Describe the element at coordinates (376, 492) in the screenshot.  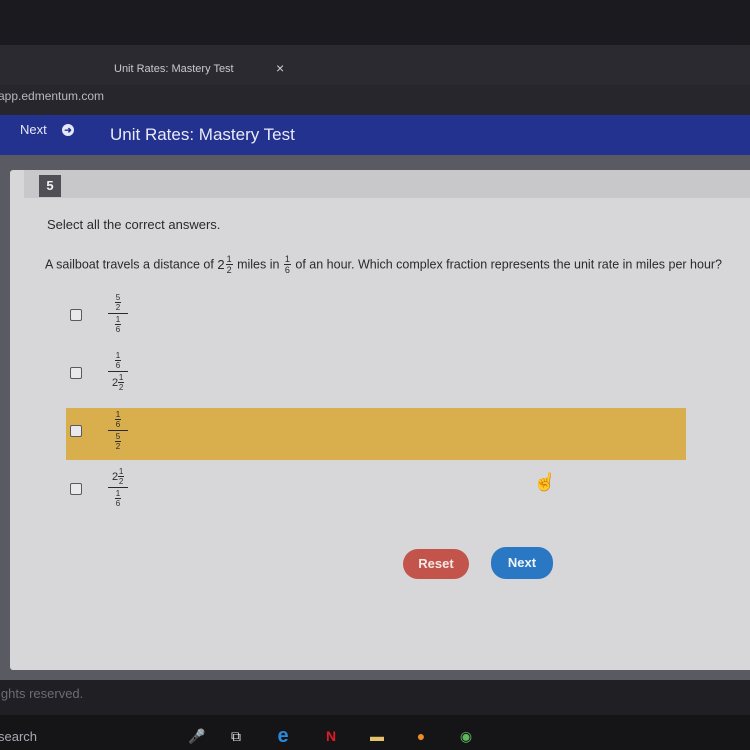
I see `answer-option-4: 2 1 2 1 6` at that location.